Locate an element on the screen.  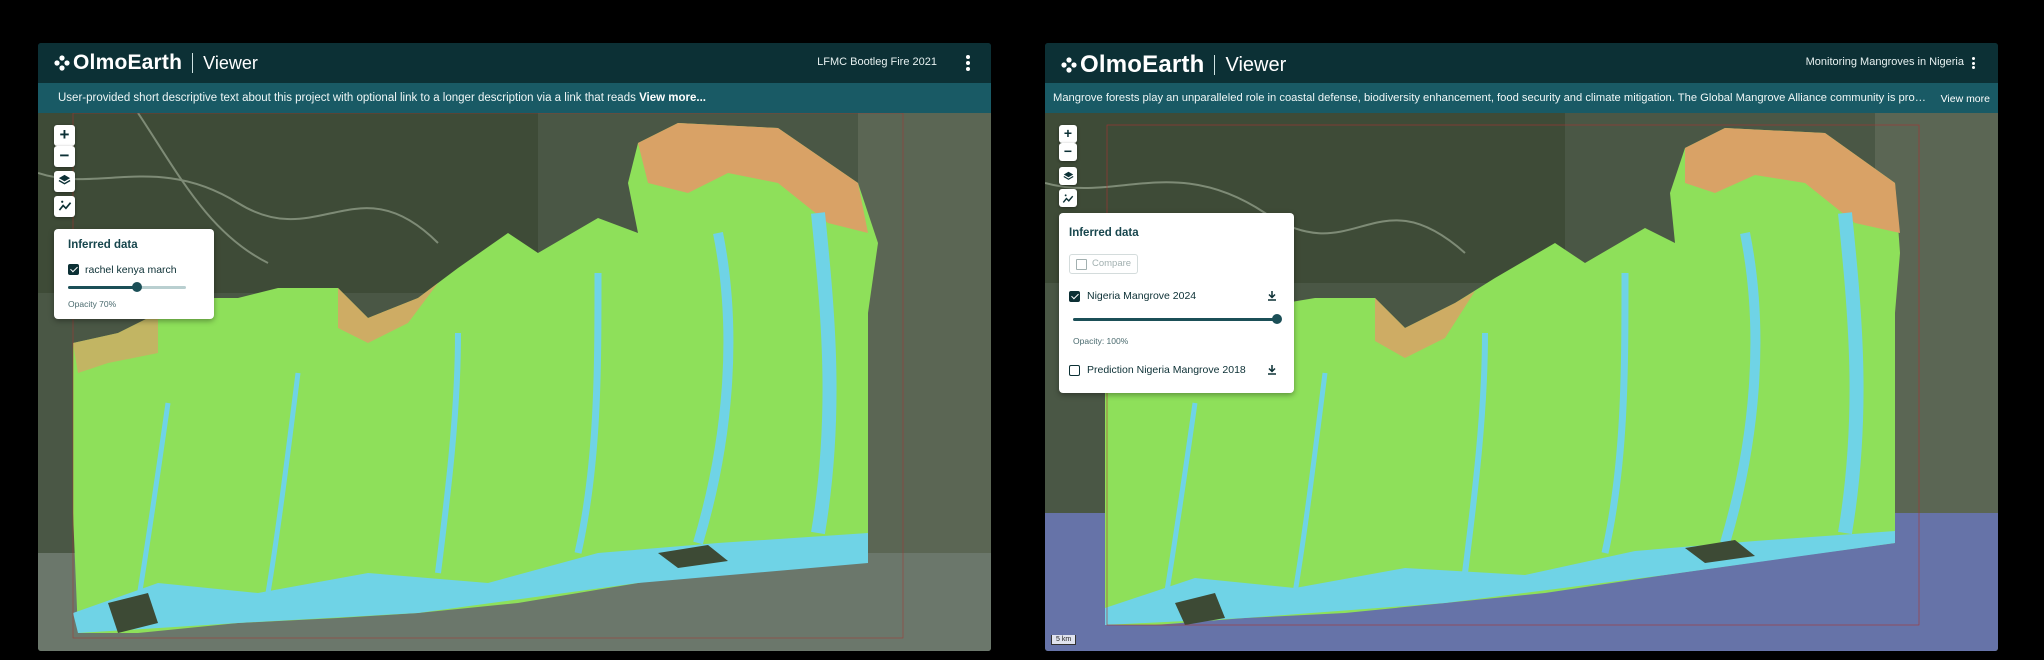
compare-icon is located at coordinates (1081, 264).